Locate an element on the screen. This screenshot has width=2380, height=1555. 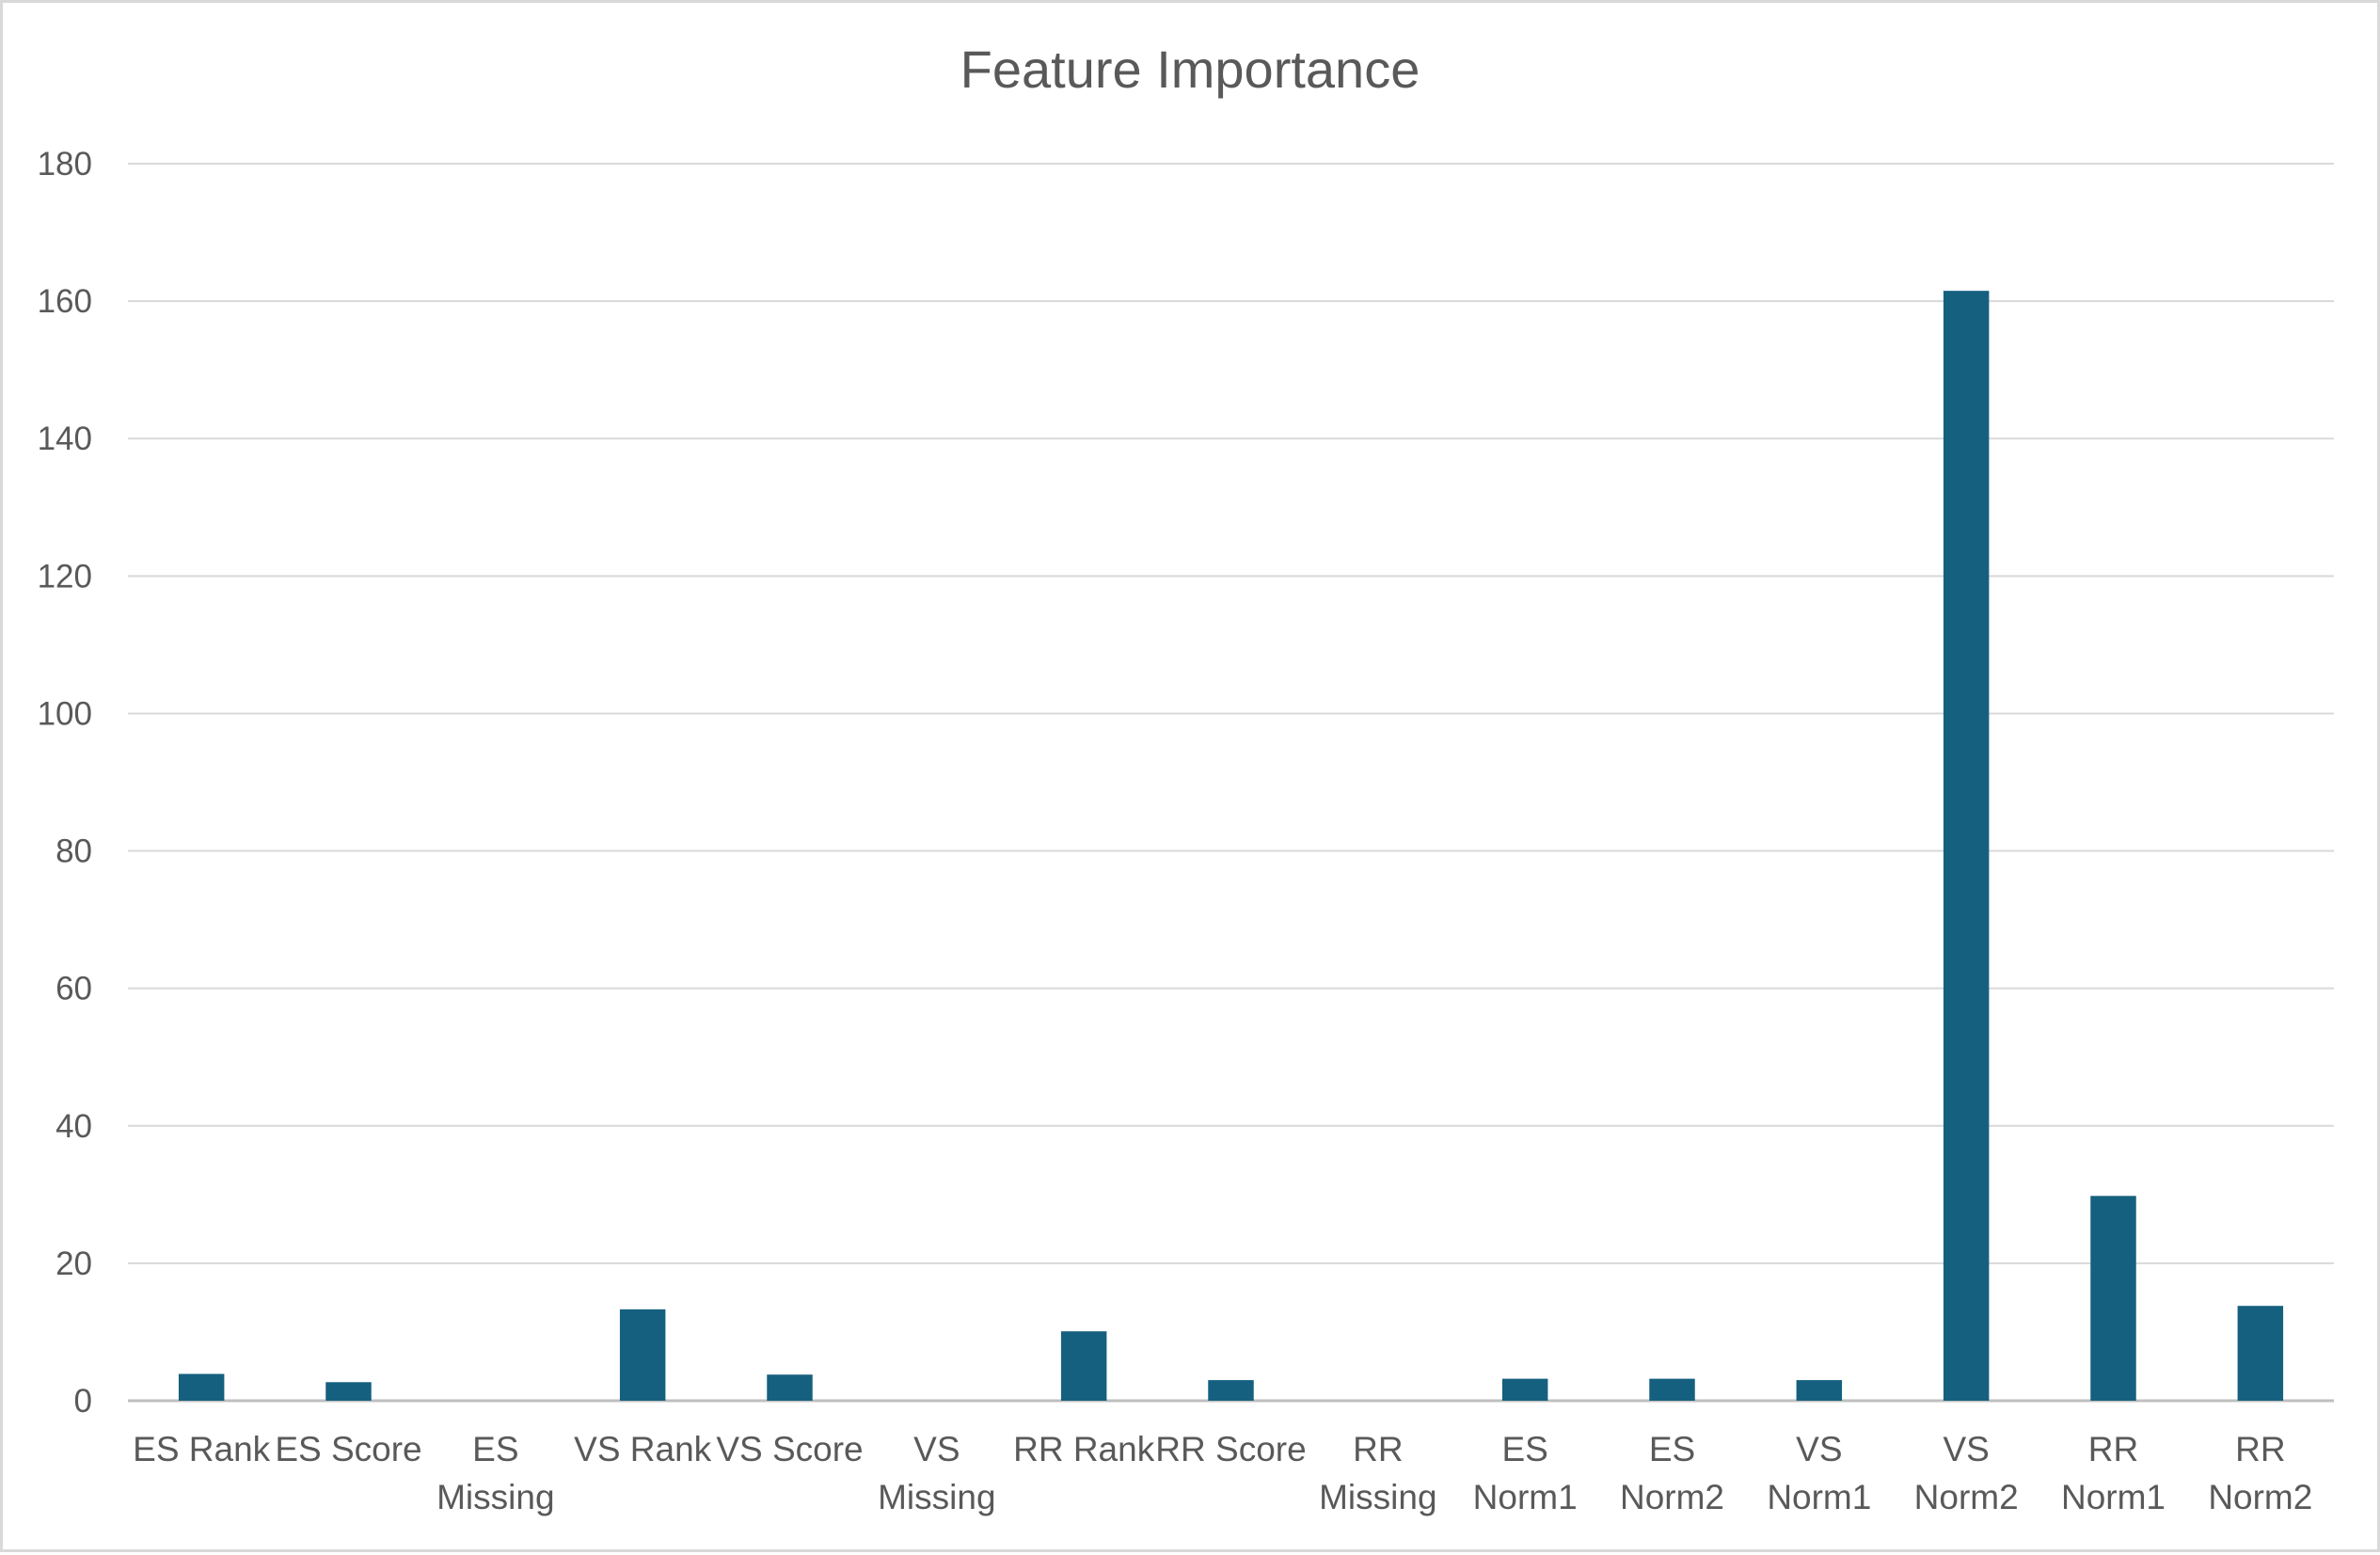
x-tick-label: RR Norm1 is located at coordinates (2113, 1473).